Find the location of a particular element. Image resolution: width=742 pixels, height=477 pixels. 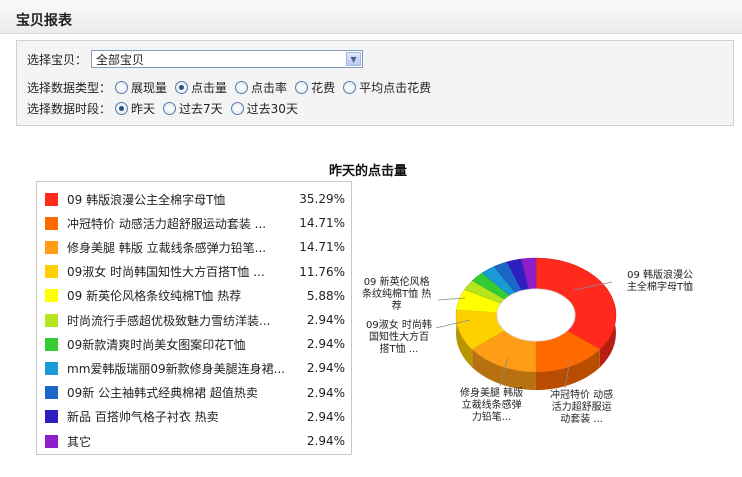

legend-percent: 35.29% is located at coordinates (322, 199).